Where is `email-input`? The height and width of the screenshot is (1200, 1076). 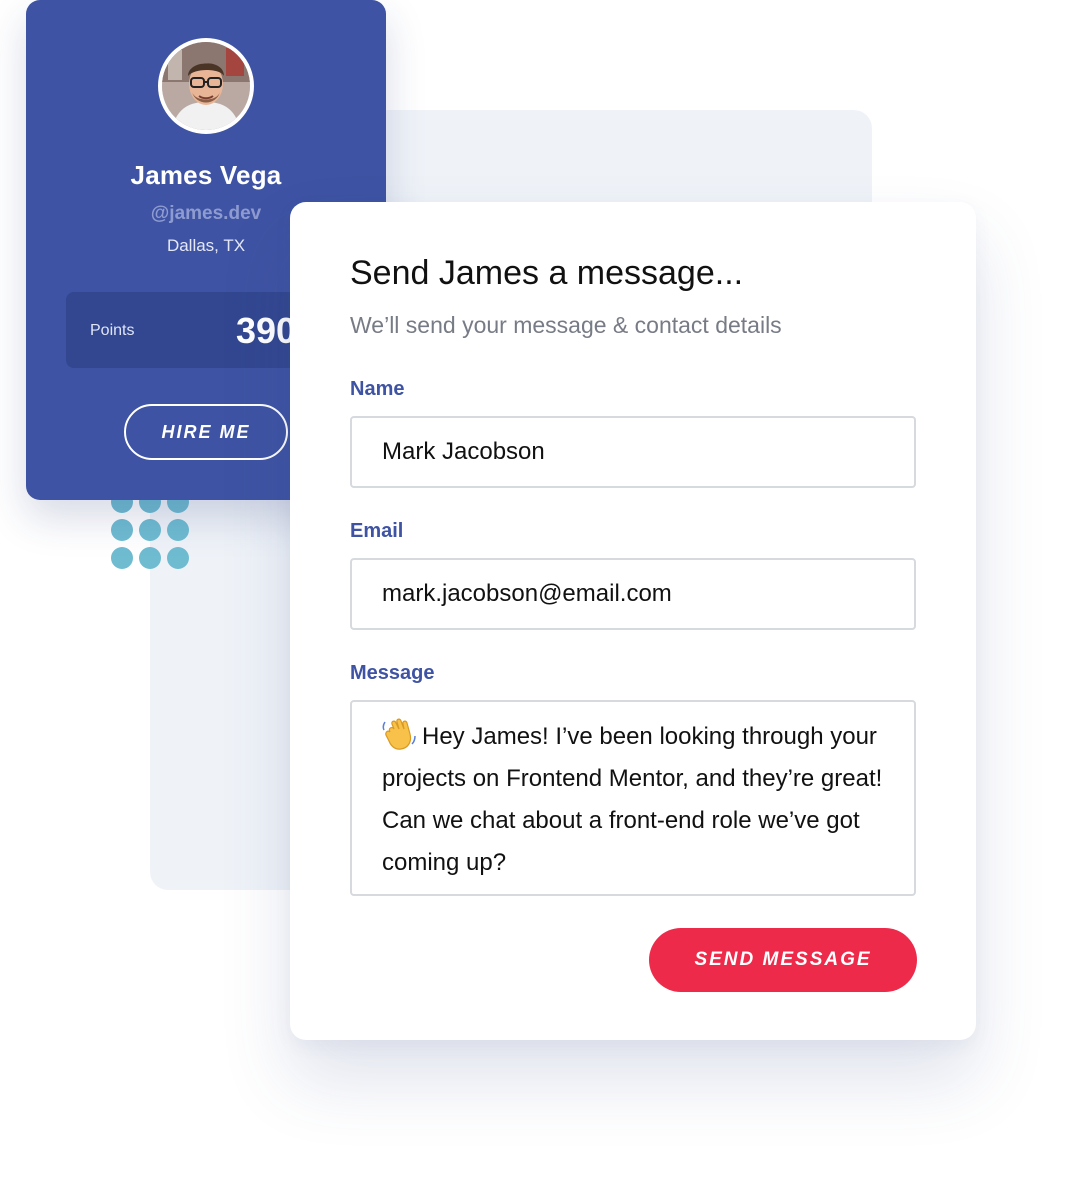 email-input is located at coordinates (633, 594).